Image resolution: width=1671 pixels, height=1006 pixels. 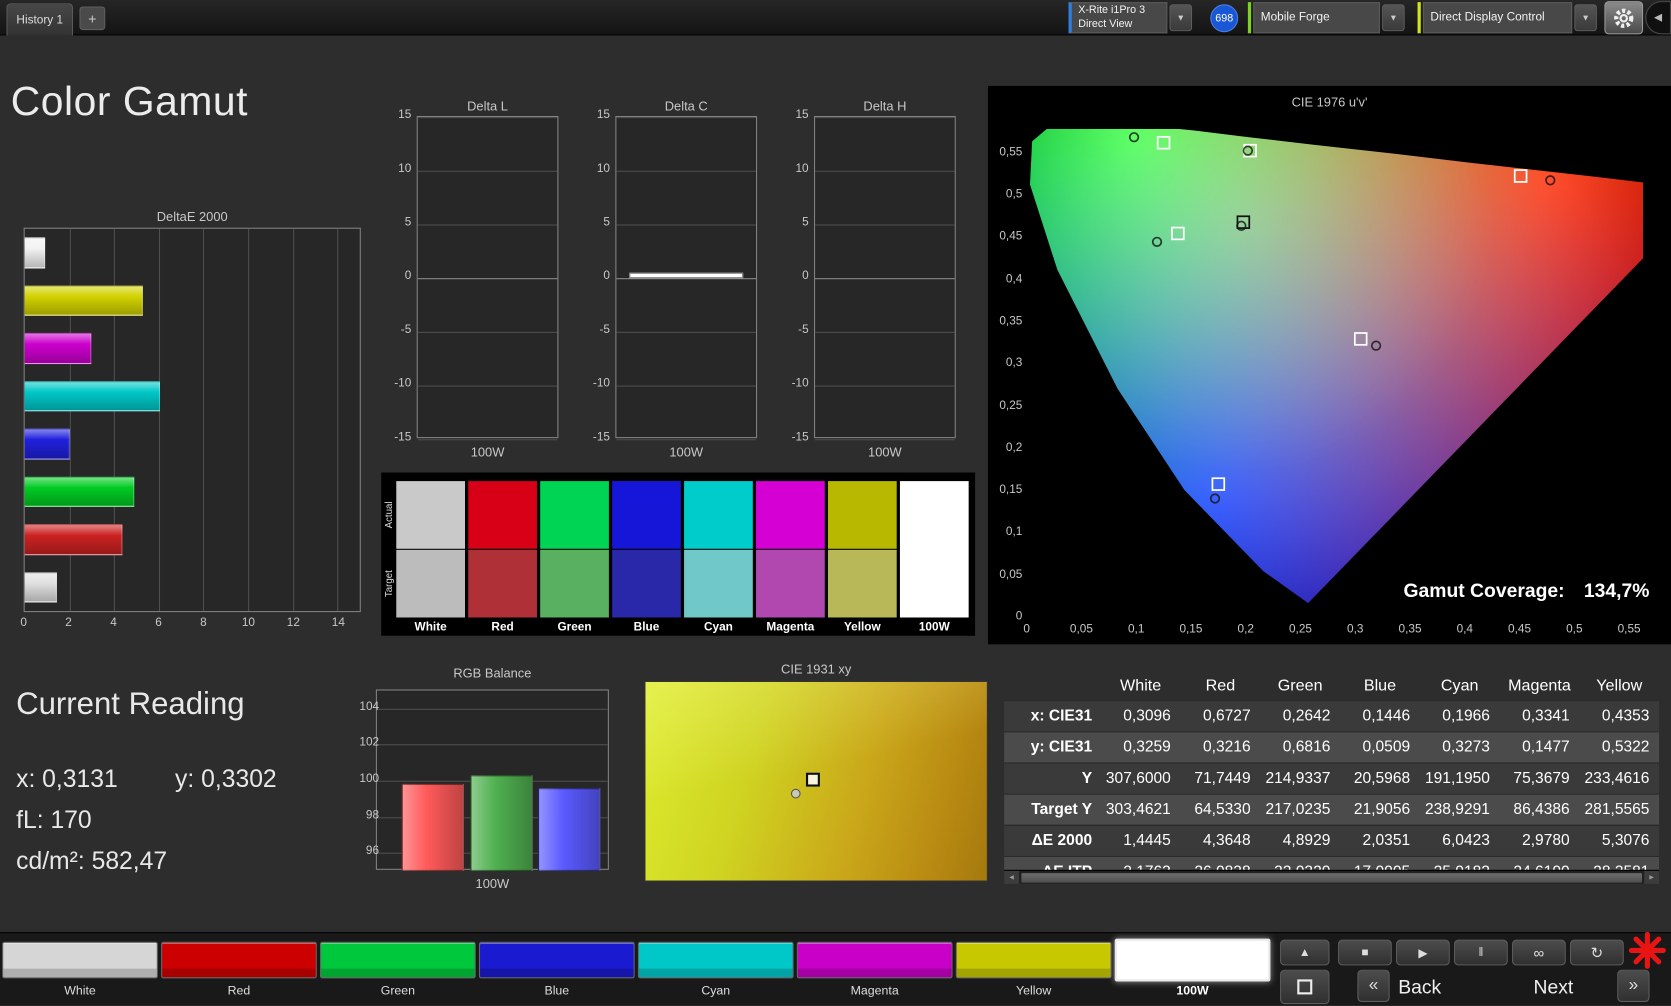 What do you see at coordinates (874, 960) in the screenshot?
I see `patch-button-magenta` at bounding box center [874, 960].